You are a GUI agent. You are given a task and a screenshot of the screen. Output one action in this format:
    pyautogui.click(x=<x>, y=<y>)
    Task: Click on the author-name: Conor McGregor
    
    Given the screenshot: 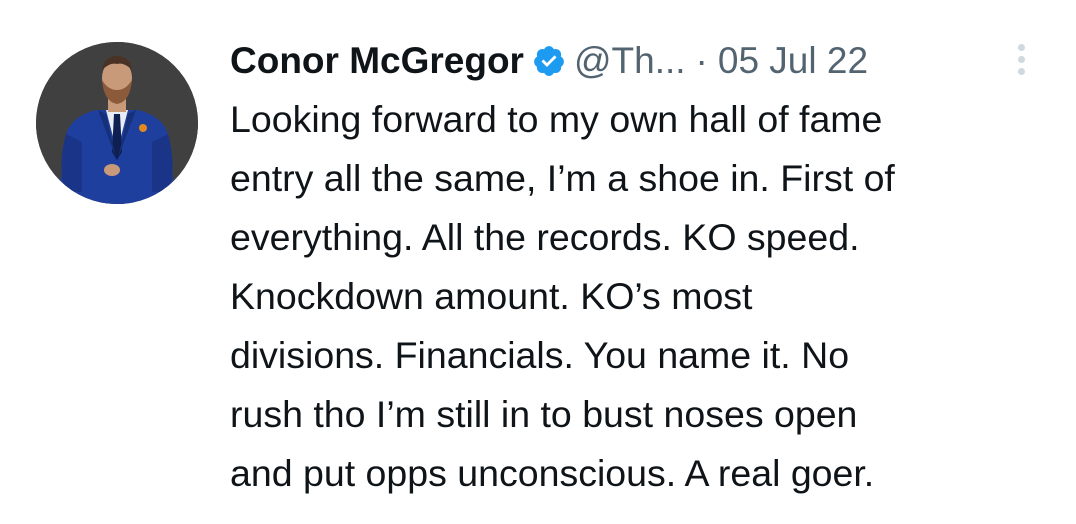 What is the action you would take?
    pyautogui.click(x=377, y=61)
    